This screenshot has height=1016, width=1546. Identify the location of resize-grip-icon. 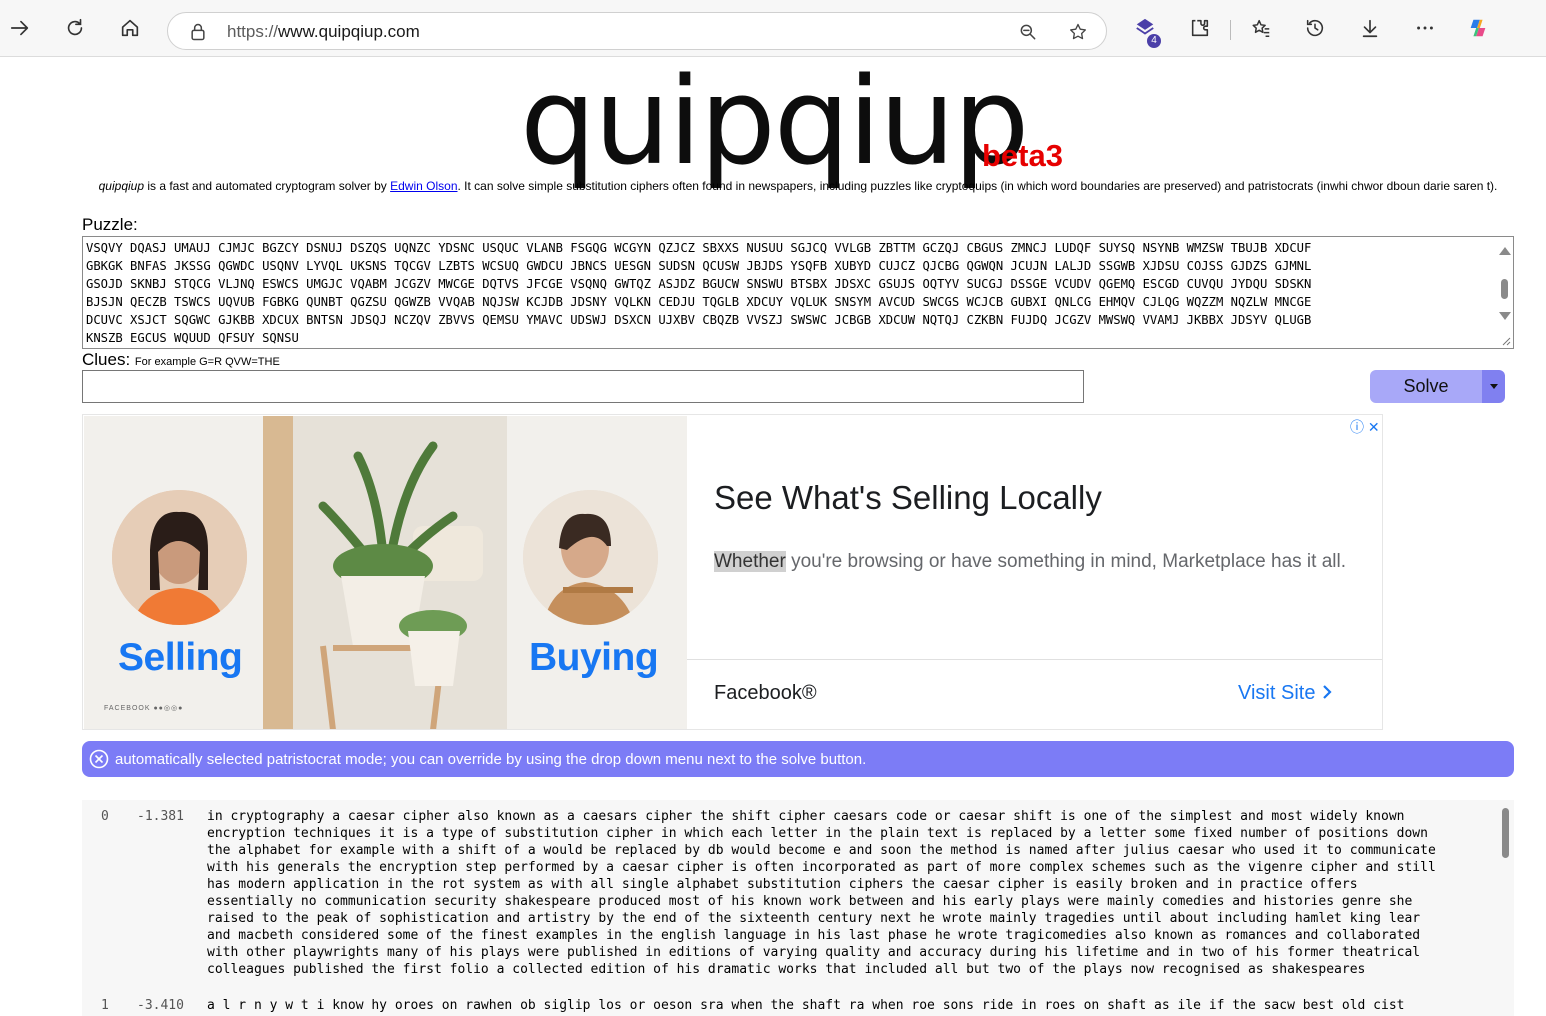
(1506, 341).